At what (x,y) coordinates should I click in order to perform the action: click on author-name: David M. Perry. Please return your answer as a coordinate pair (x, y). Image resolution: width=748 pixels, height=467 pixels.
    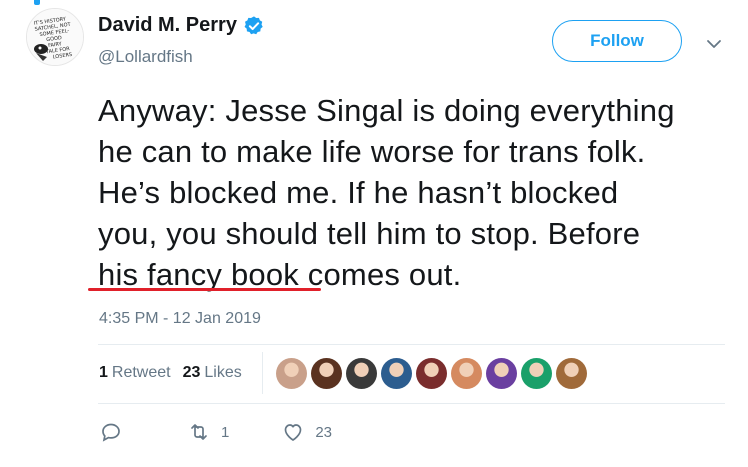
    Looking at the image, I should click on (167, 25).